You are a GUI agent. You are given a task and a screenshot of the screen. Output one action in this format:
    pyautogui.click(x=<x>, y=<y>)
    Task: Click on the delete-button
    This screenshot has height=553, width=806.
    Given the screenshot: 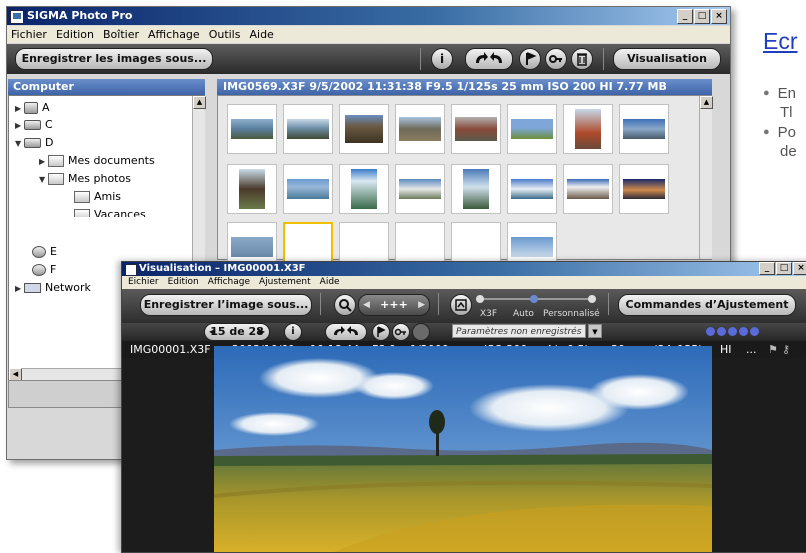 What is the action you would take?
    pyautogui.click(x=582, y=59)
    